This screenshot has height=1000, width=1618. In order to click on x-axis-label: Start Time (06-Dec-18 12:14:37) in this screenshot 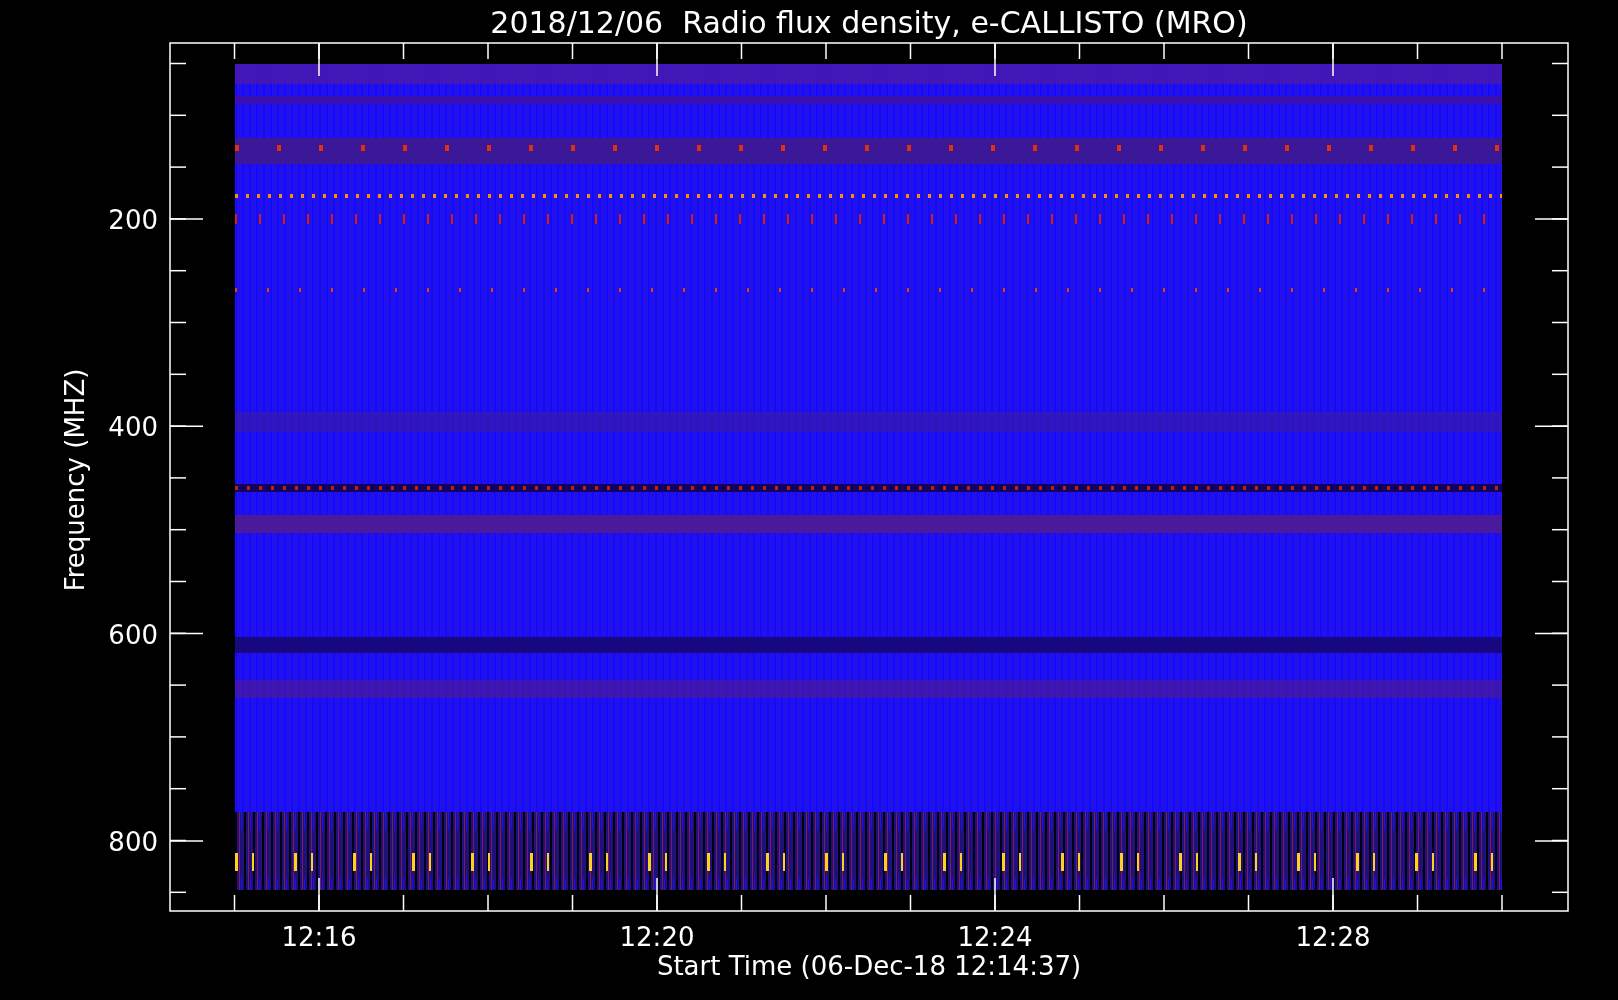, I will do `click(869, 966)`.